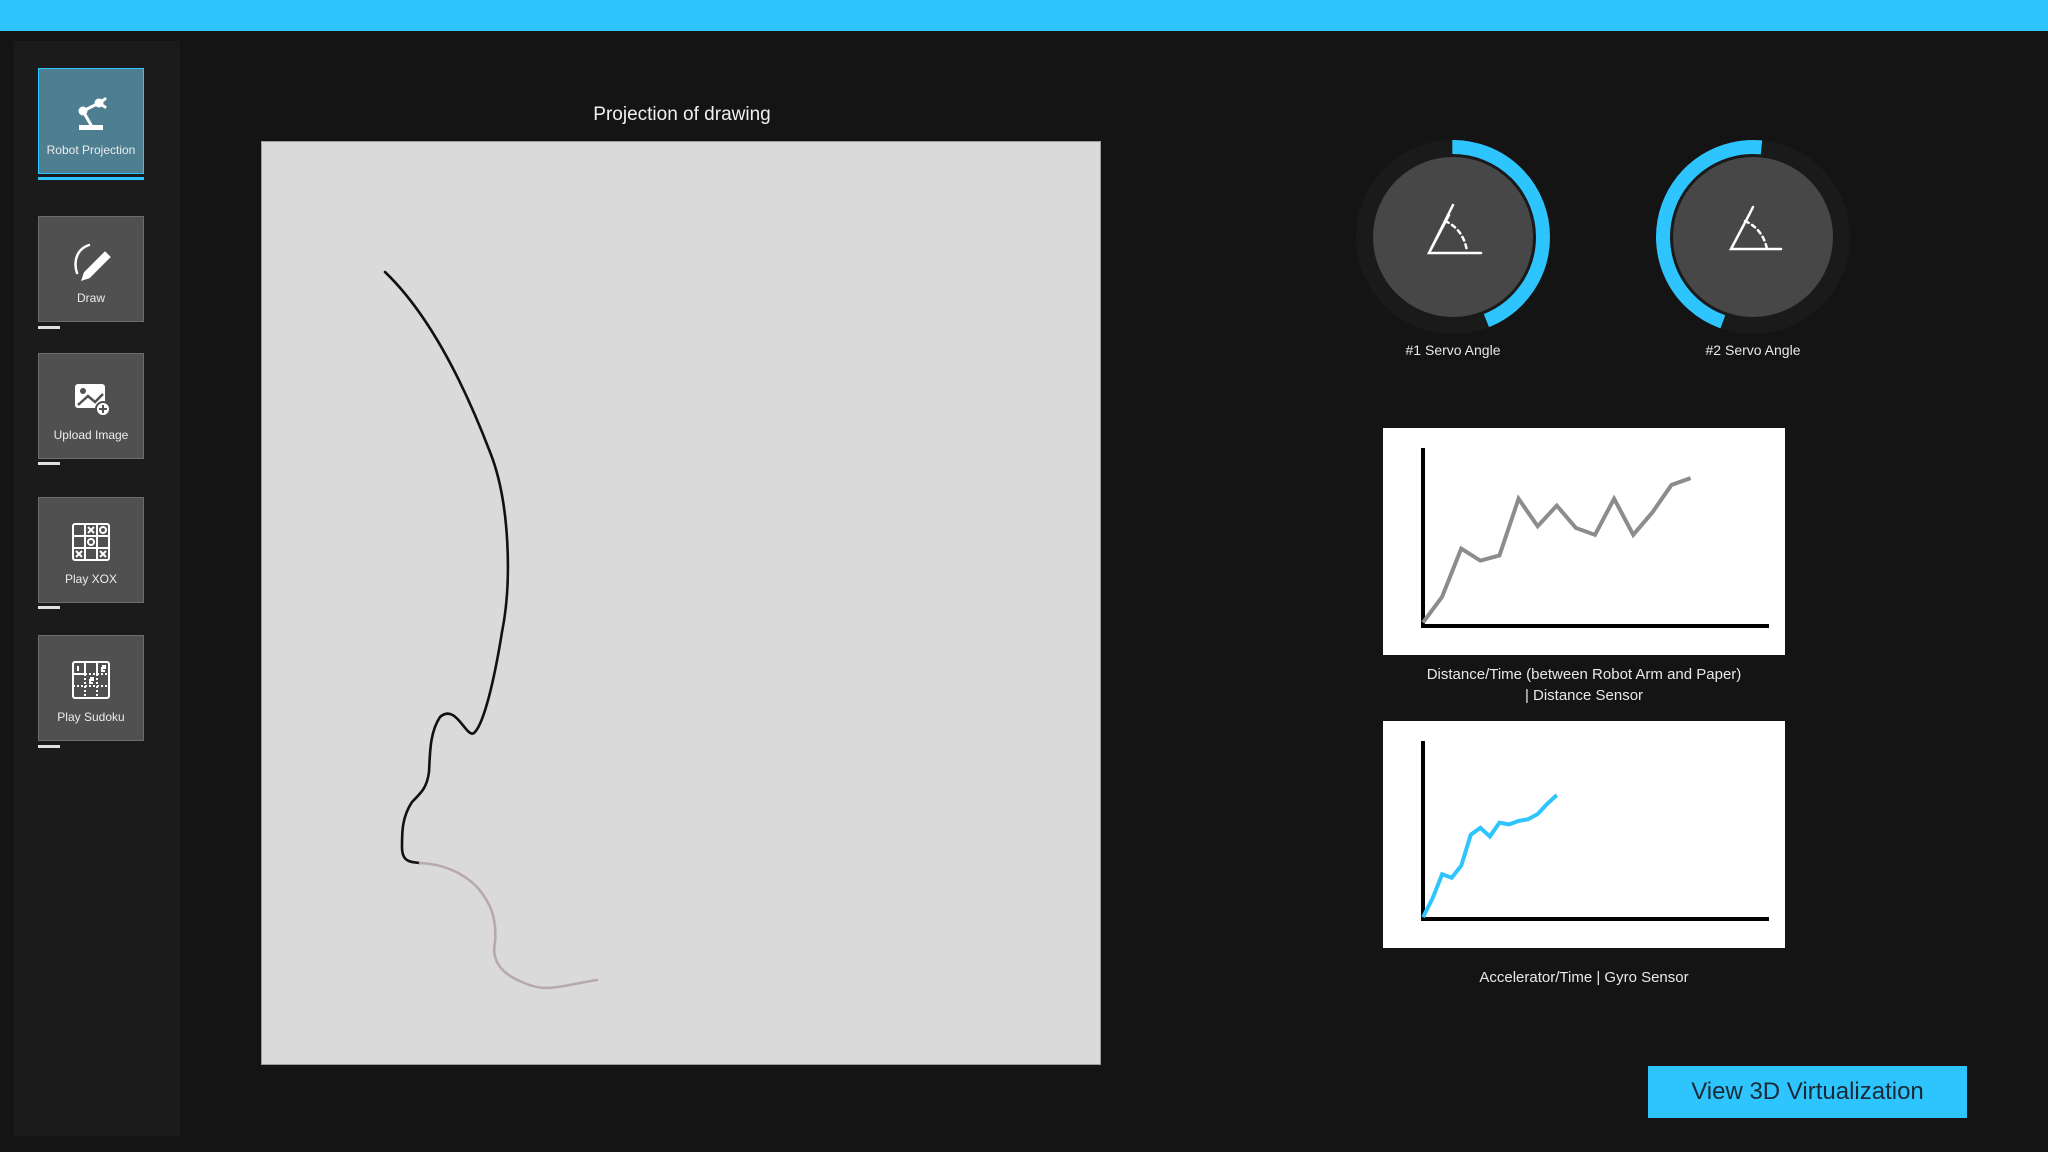 Image resolution: width=2048 pixels, height=1152 pixels. I want to click on view-3d-virtualization-button: View 3D Virtualization, so click(1807, 1092).